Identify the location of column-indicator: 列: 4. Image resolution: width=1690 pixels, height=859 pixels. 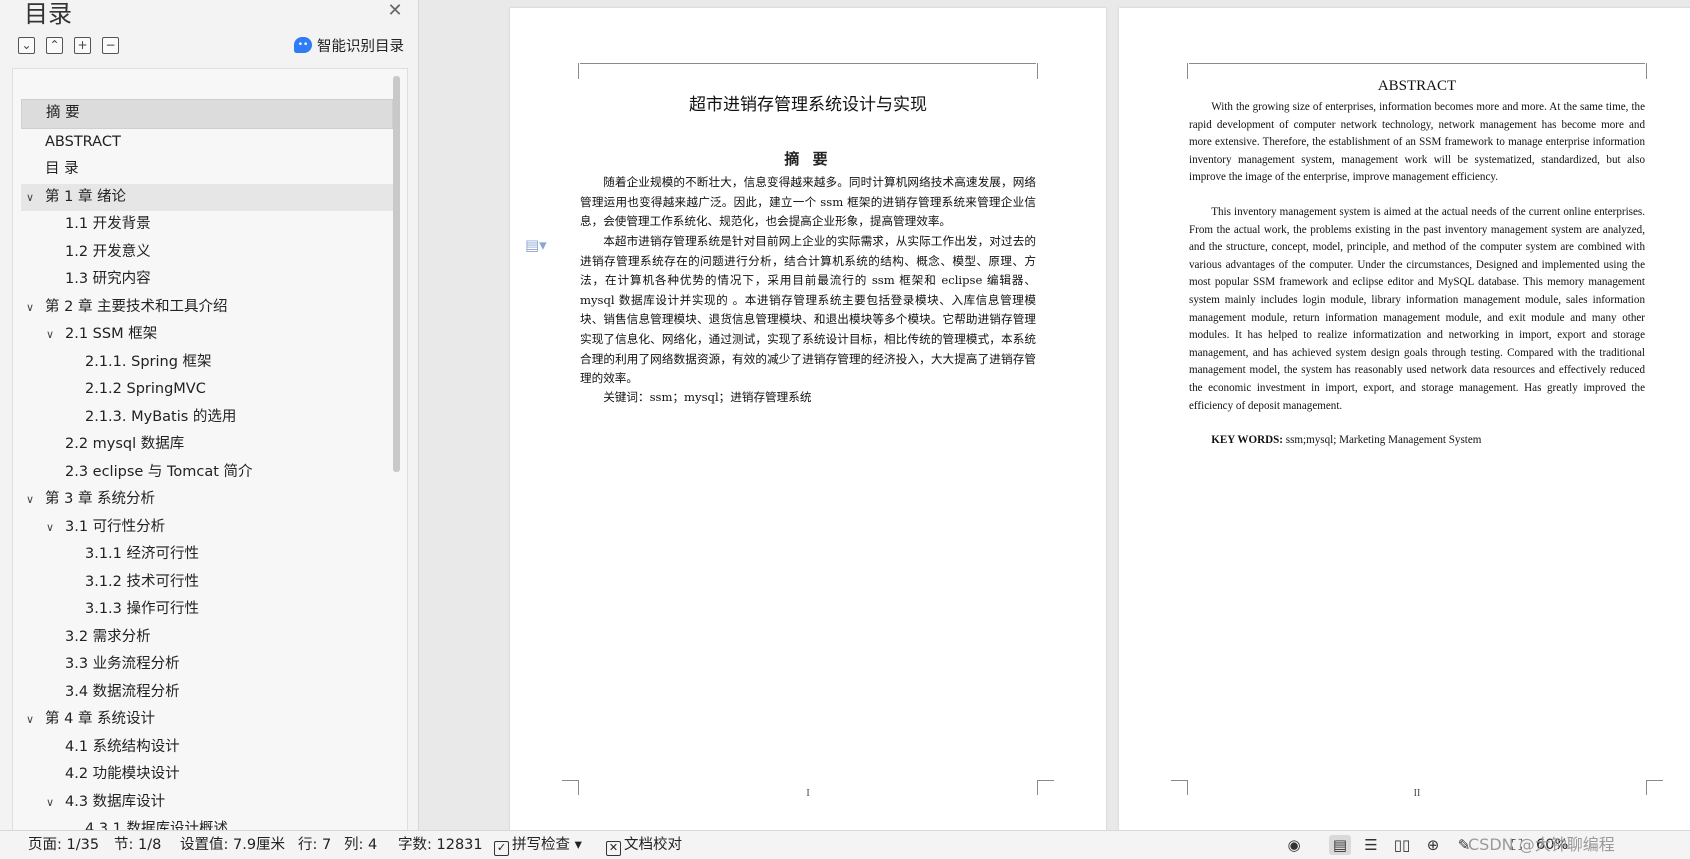
(361, 845).